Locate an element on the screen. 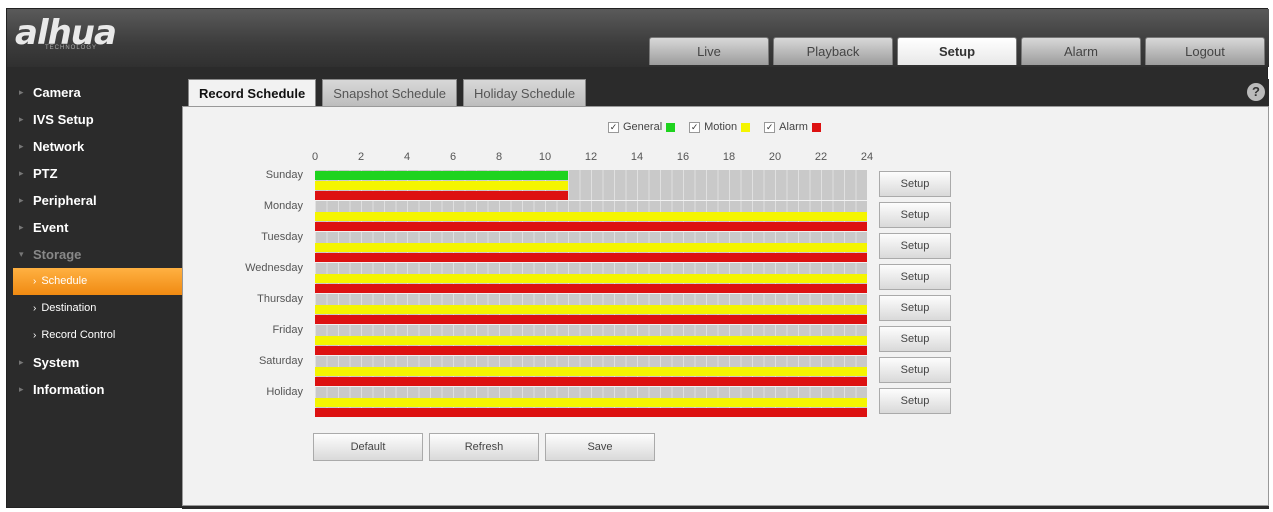 This screenshot has height=512, width=1273. general-bar is located at coordinates (441, 175).